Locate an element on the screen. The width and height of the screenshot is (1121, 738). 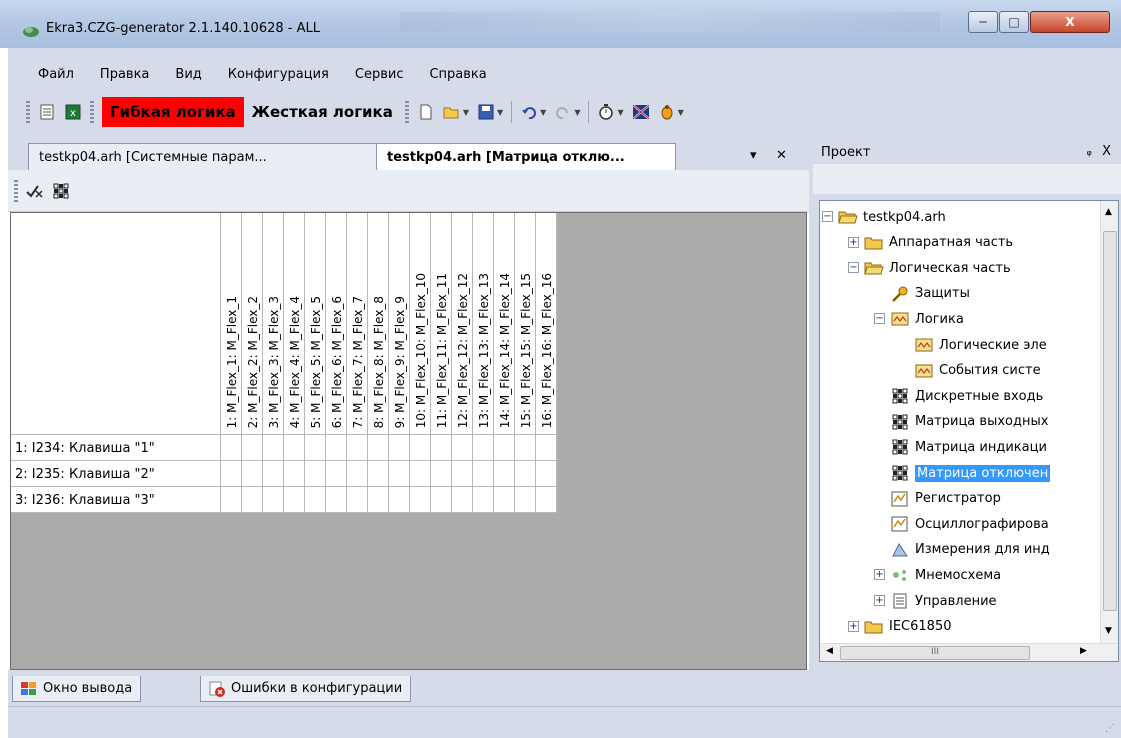
undo-icon is located at coordinates (529, 112).